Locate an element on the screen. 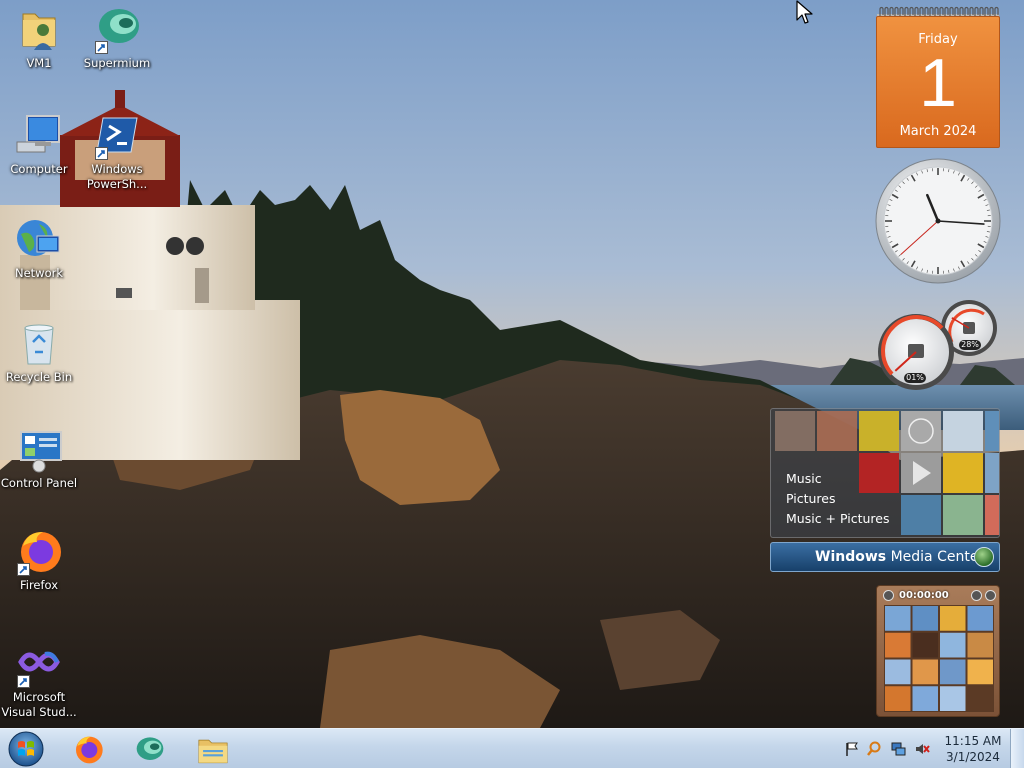 This screenshot has height=768, width=1024. control-panel-icon is located at coordinates (39, 450).